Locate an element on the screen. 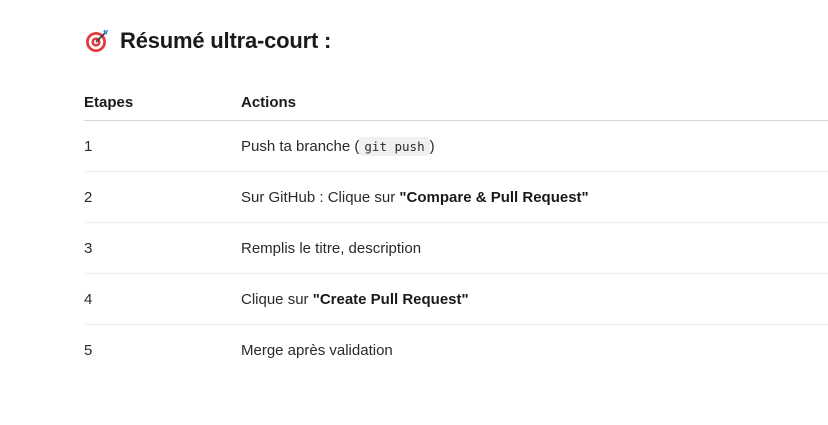  table-row: 1 Push ta branche (git push) is located at coordinates (456, 146).